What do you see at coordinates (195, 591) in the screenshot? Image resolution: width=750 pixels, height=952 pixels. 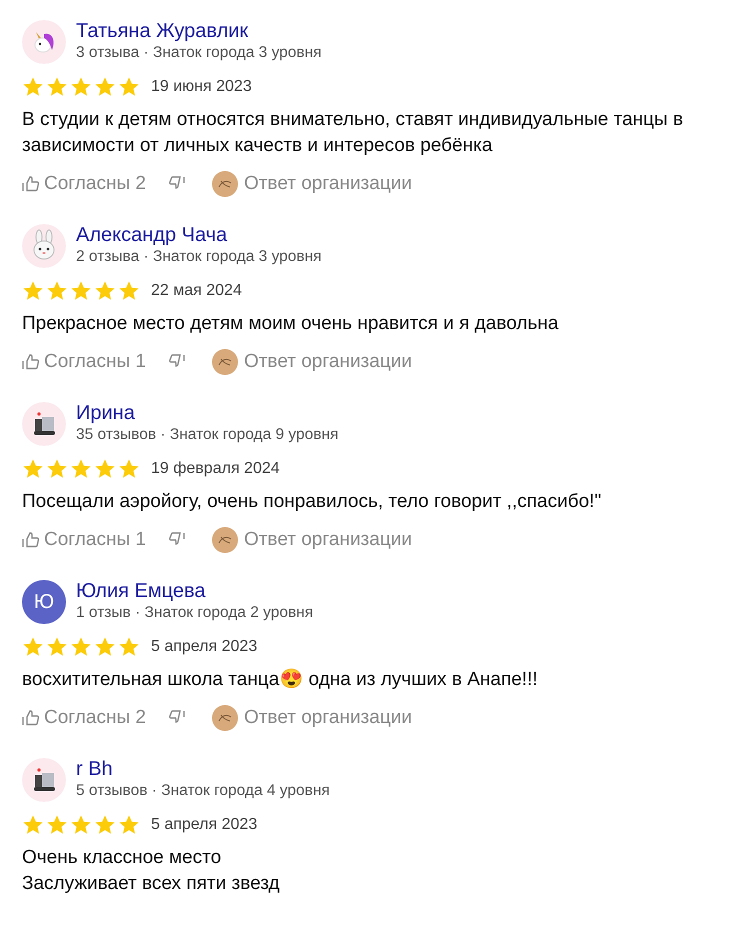 I see `user-name-link: Юлия Емцева` at bounding box center [195, 591].